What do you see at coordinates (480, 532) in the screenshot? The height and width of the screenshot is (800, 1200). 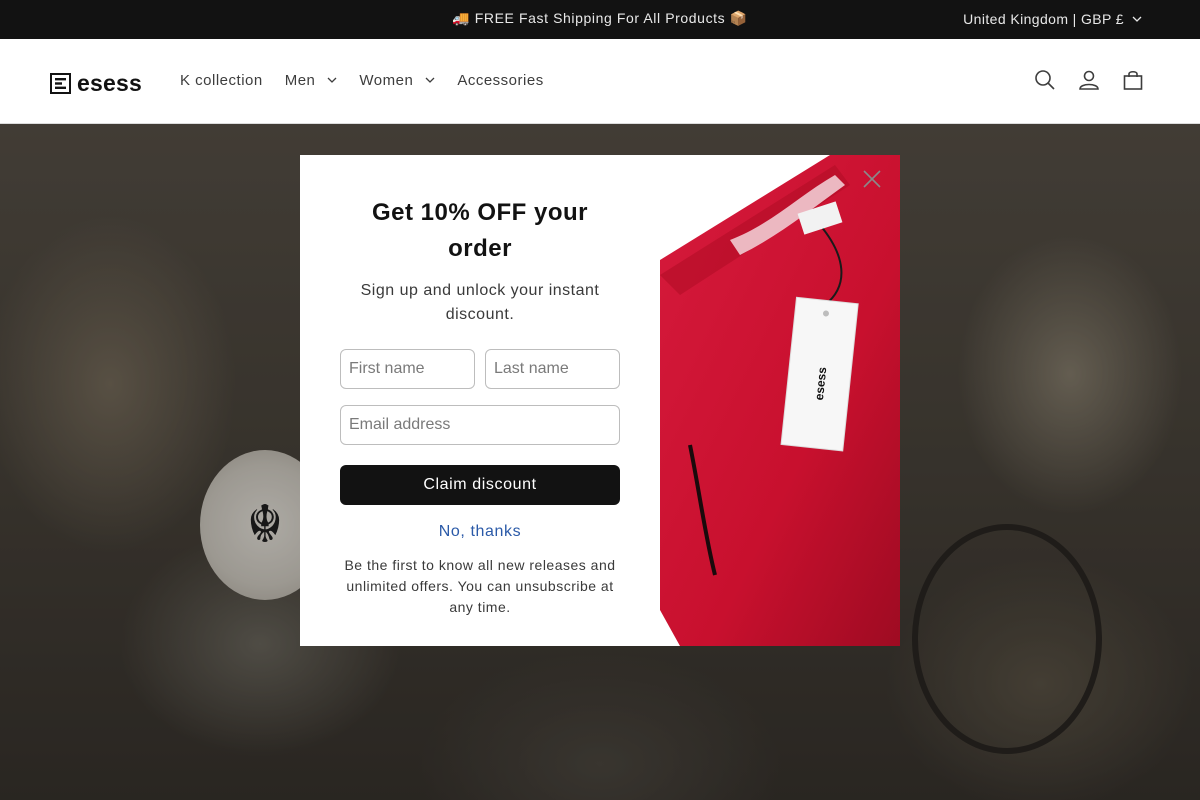 I see `no-thanks-link: No, thanks` at bounding box center [480, 532].